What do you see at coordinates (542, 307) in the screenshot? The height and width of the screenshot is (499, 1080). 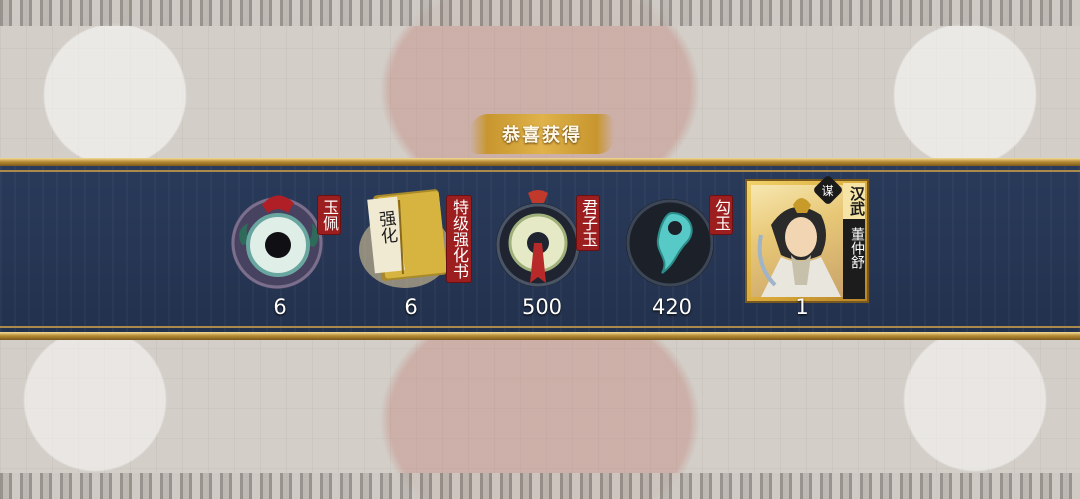 I see `reward-count: 500` at bounding box center [542, 307].